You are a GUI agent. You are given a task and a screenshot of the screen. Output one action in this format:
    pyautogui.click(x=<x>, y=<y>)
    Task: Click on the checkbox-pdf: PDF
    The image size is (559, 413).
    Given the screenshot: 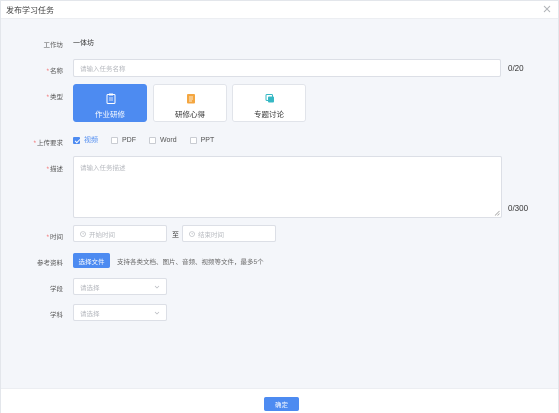 What is the action you would take?
    pyautogui.click(x=123, y=140)
    